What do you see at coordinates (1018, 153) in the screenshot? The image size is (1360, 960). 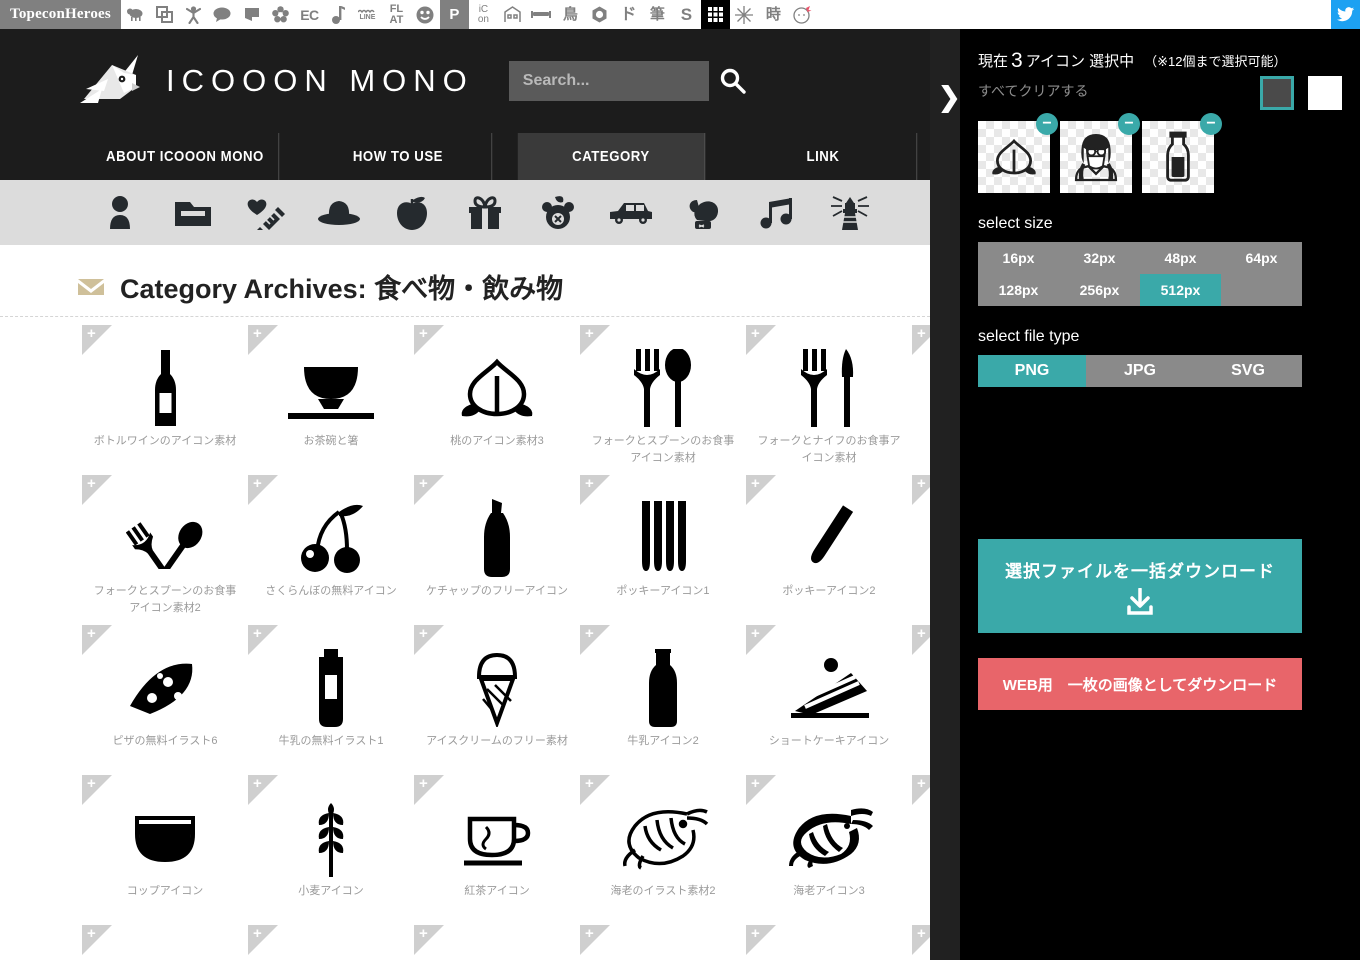 I see `selected-thumb-peach: −` at bounding box center [1018, 153].